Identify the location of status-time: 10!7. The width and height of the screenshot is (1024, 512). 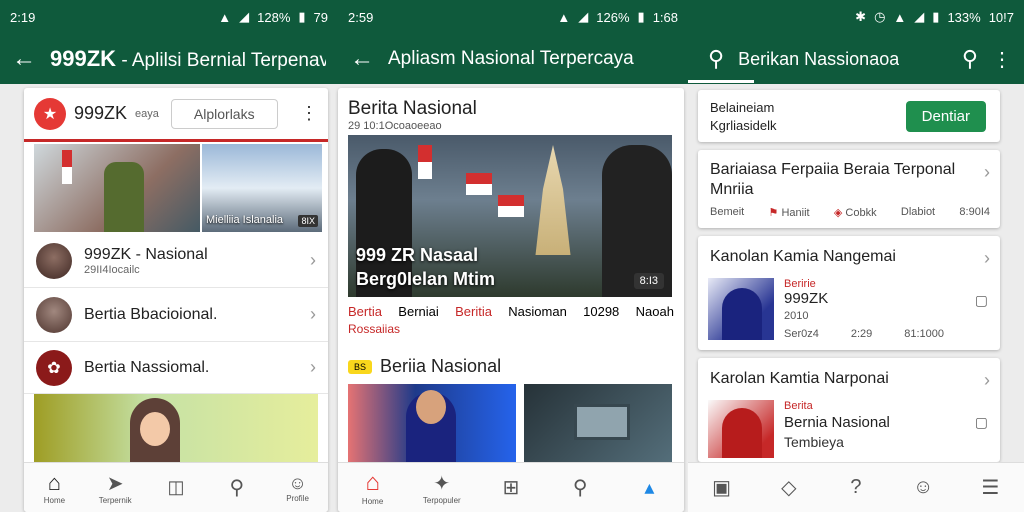
(1001, 17).